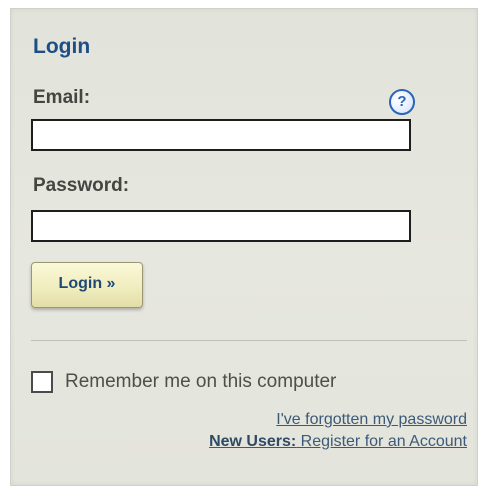 The image size is (482, 492). I want to click on register-link: New Users: Register for an Account, so click(338, 442).